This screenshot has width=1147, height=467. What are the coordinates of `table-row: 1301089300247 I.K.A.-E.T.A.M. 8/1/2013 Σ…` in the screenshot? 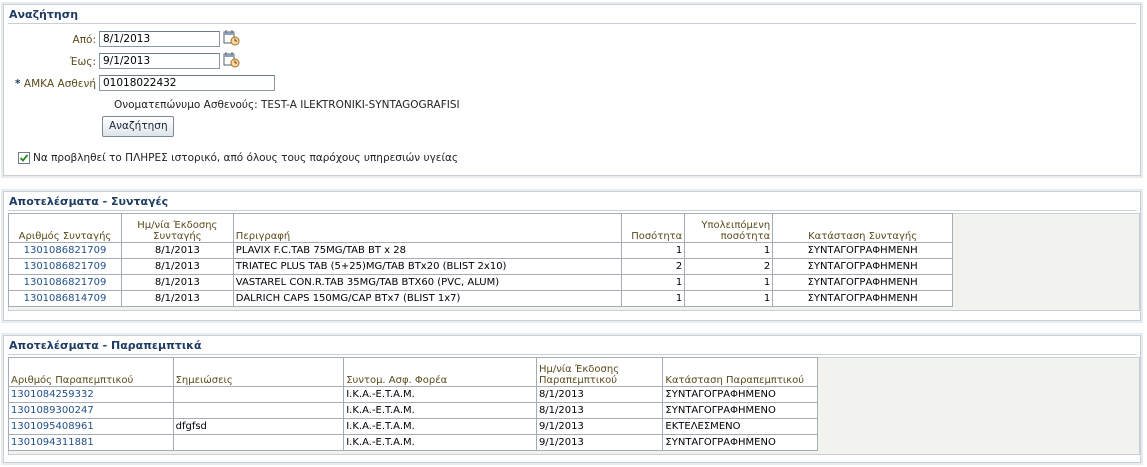 It's located at (413, 410).